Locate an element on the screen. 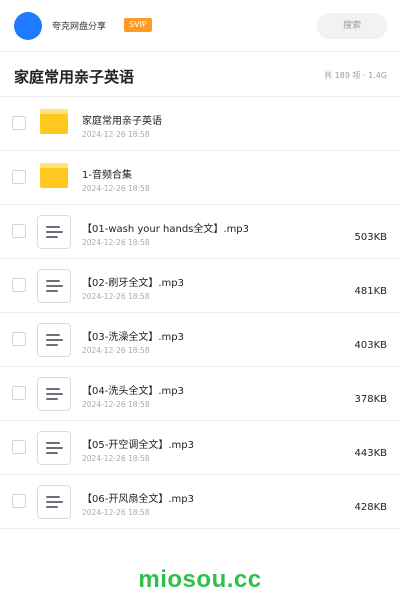 The width and height of the screenshot is (400, 600). list-item: 【06-开风扇全文】.mp3 2024-12-26 18:58 428KB is located at coordinates (200, 502).